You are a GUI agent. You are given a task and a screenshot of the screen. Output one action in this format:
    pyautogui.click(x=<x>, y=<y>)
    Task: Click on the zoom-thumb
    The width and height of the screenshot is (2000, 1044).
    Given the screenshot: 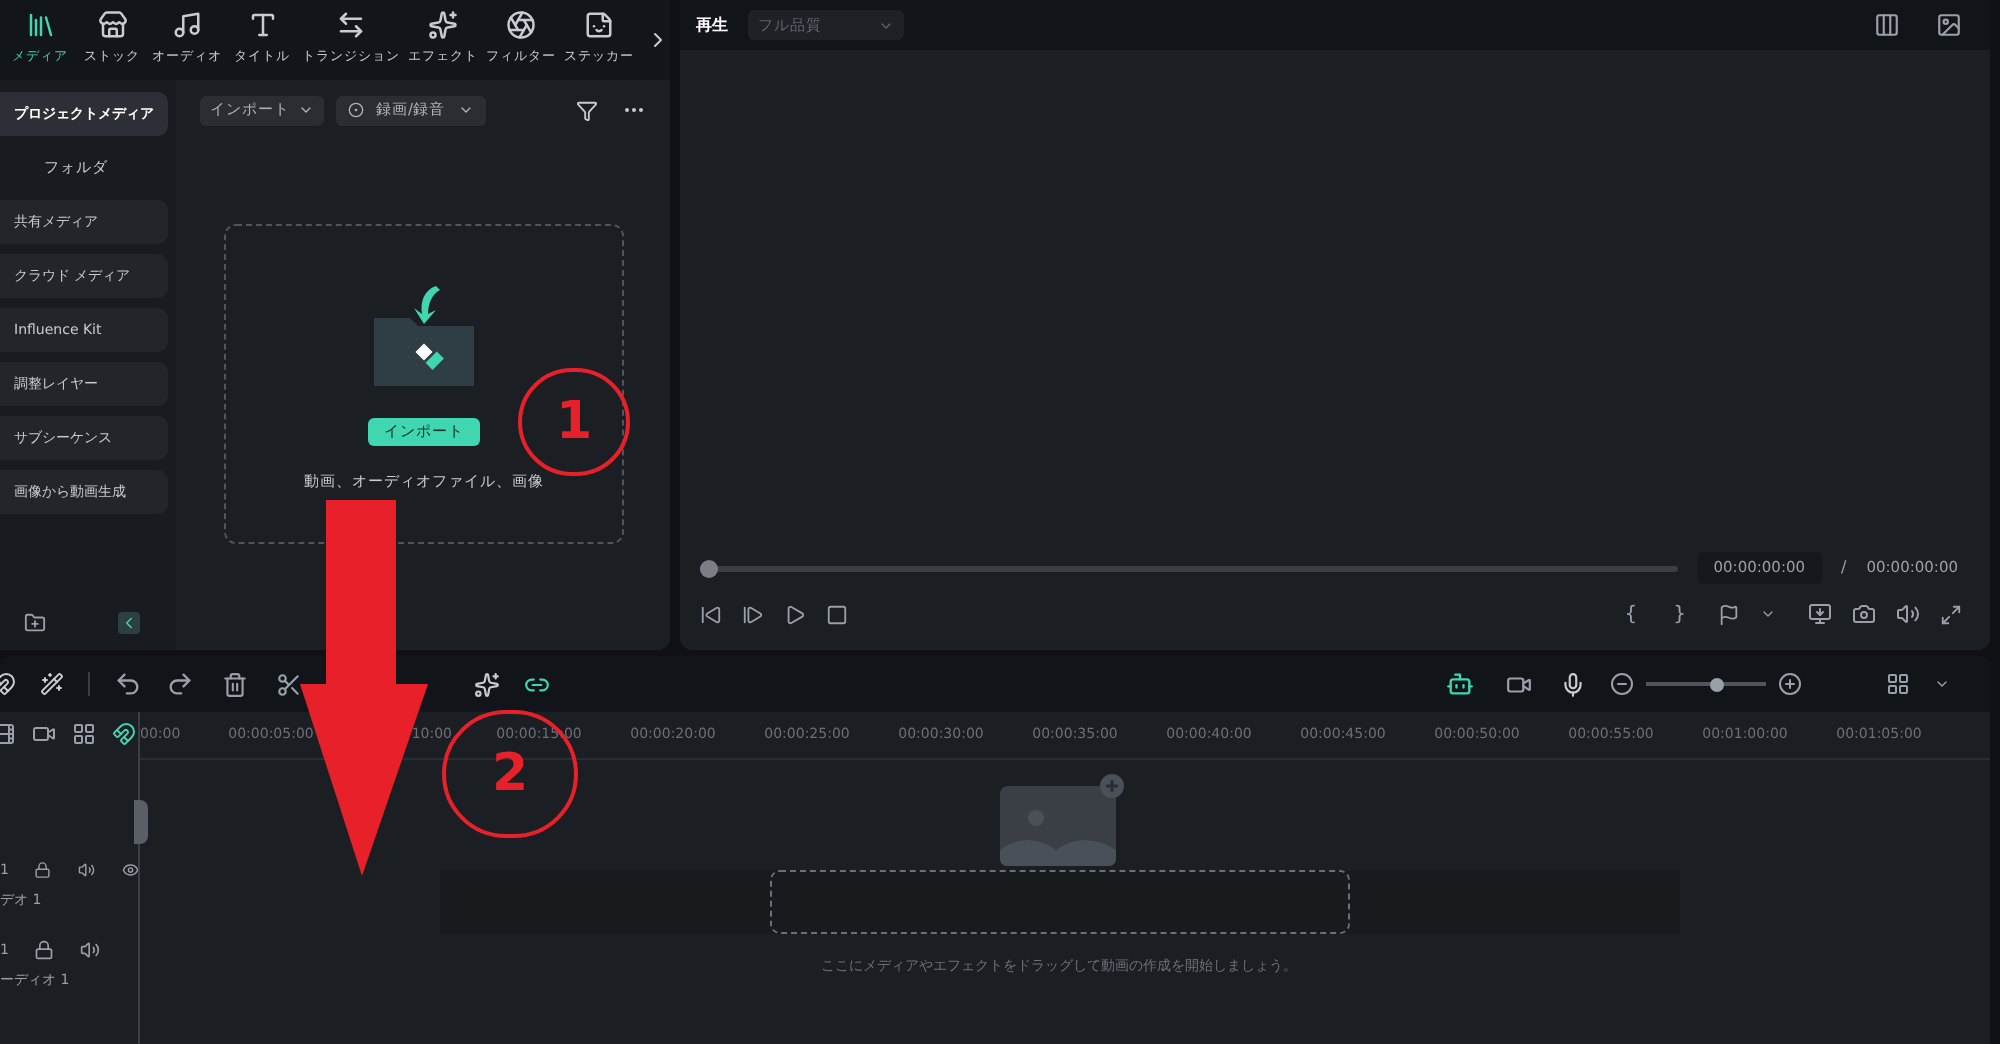 What is the action you would take?
    pyautogui.click(x=1716, y=684)
    